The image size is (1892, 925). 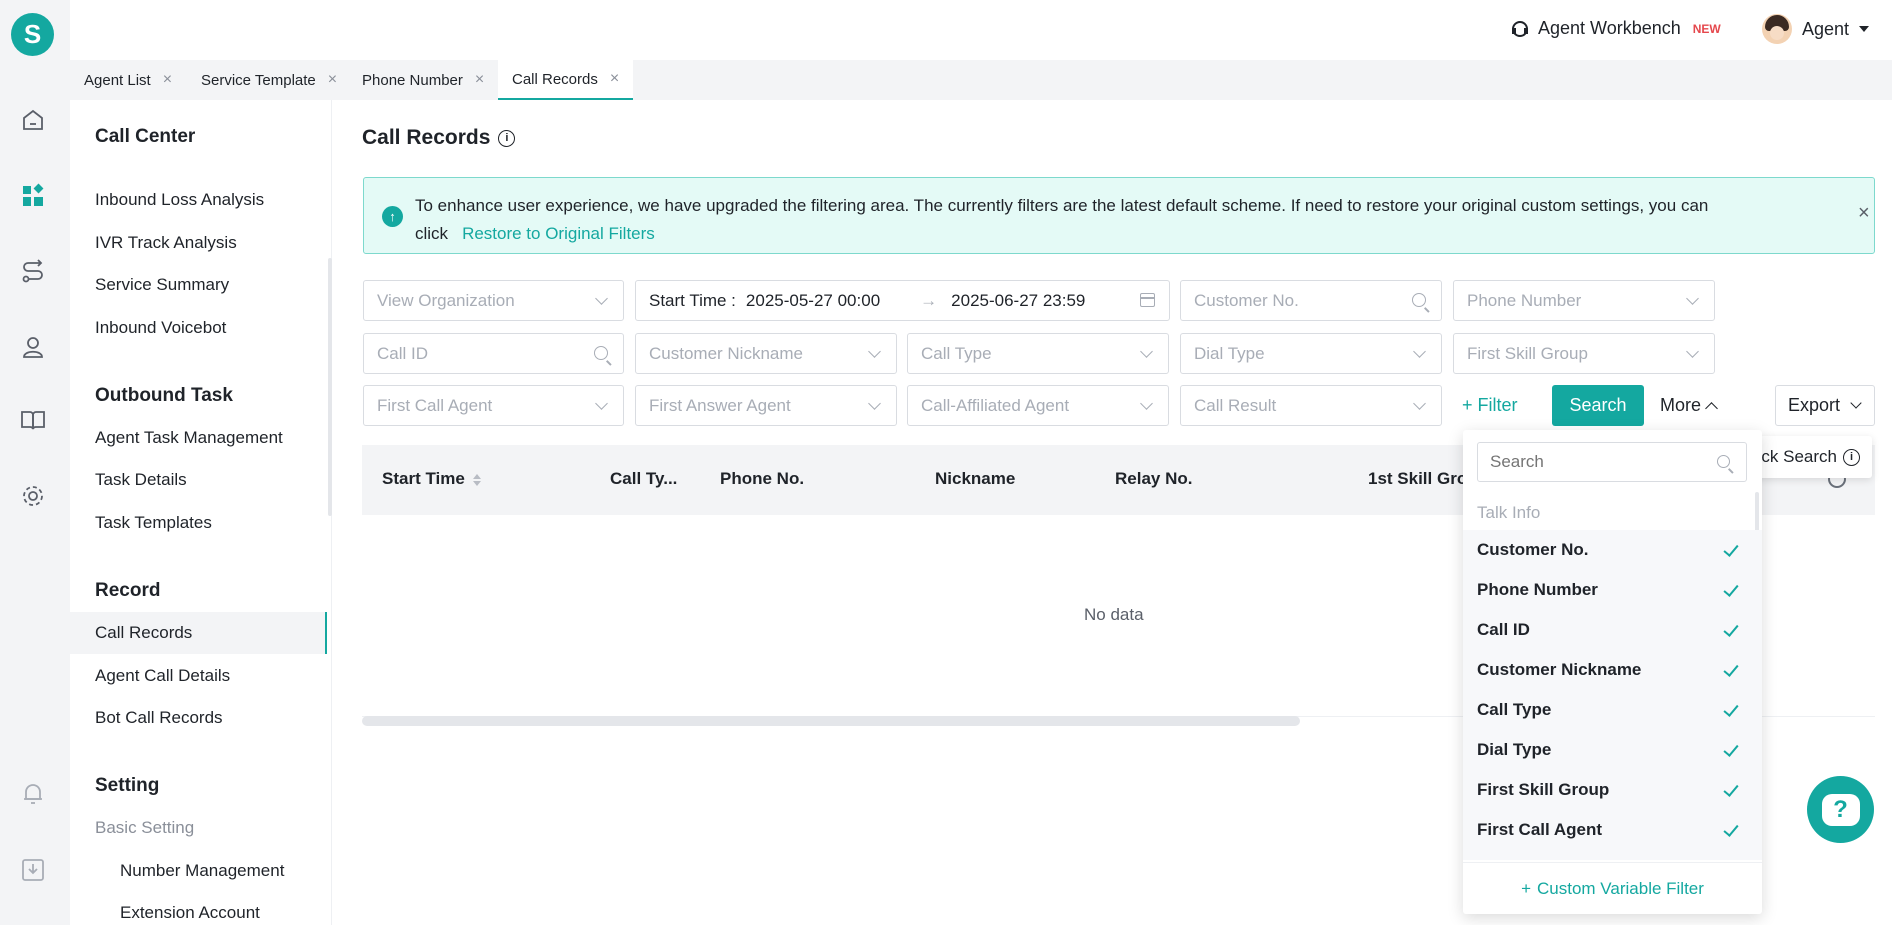 I want to click on sidebar-item-inbound-loss-analysis: Inbound Loss Analysis, so click(x=179, y=200).